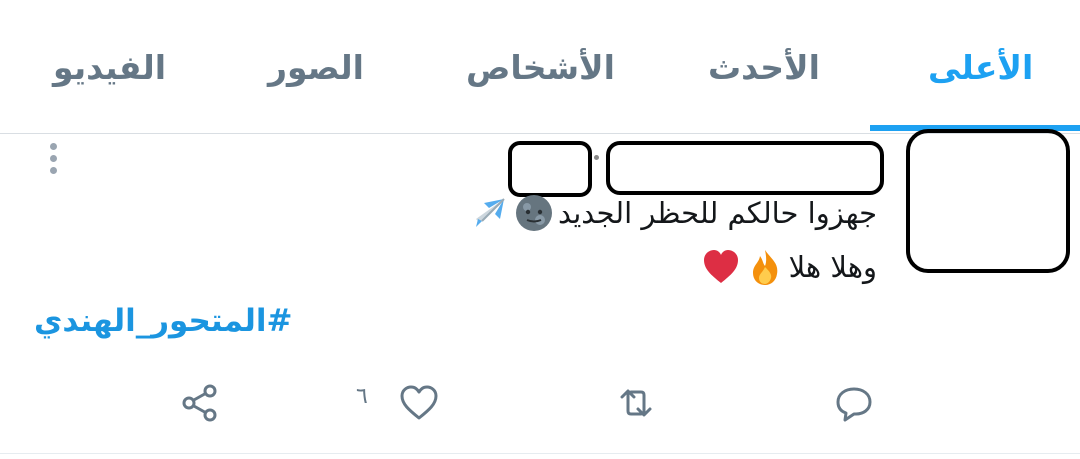 The width and height of the screenshot is (1080, 459). I want to click on tab-photos: الصور, so click(316, 67).